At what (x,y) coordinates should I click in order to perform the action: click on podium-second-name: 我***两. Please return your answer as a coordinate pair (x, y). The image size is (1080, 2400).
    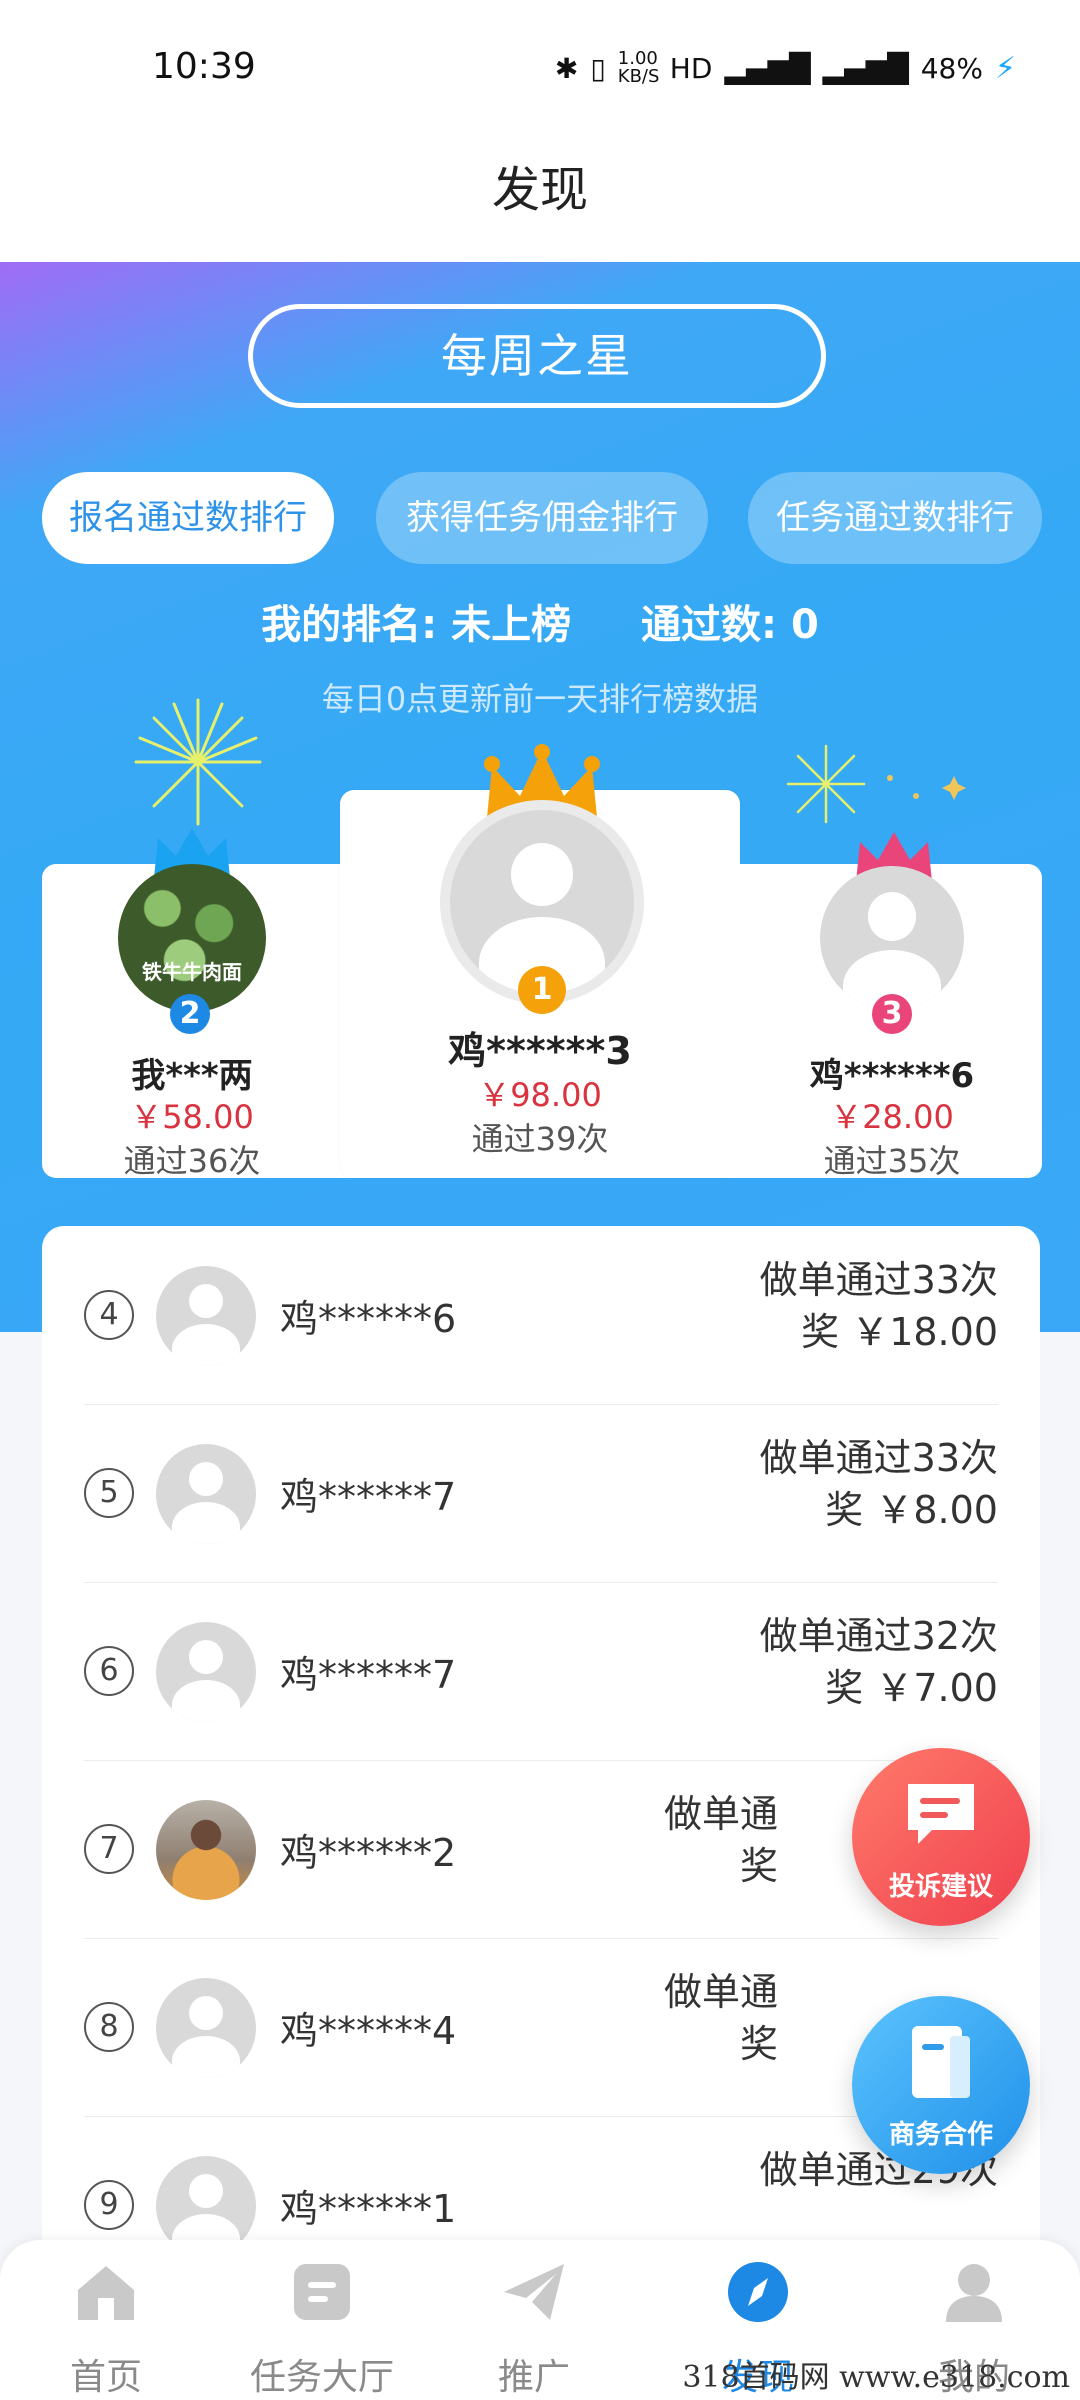
    Looking at the image, I should click on (192, 1076).